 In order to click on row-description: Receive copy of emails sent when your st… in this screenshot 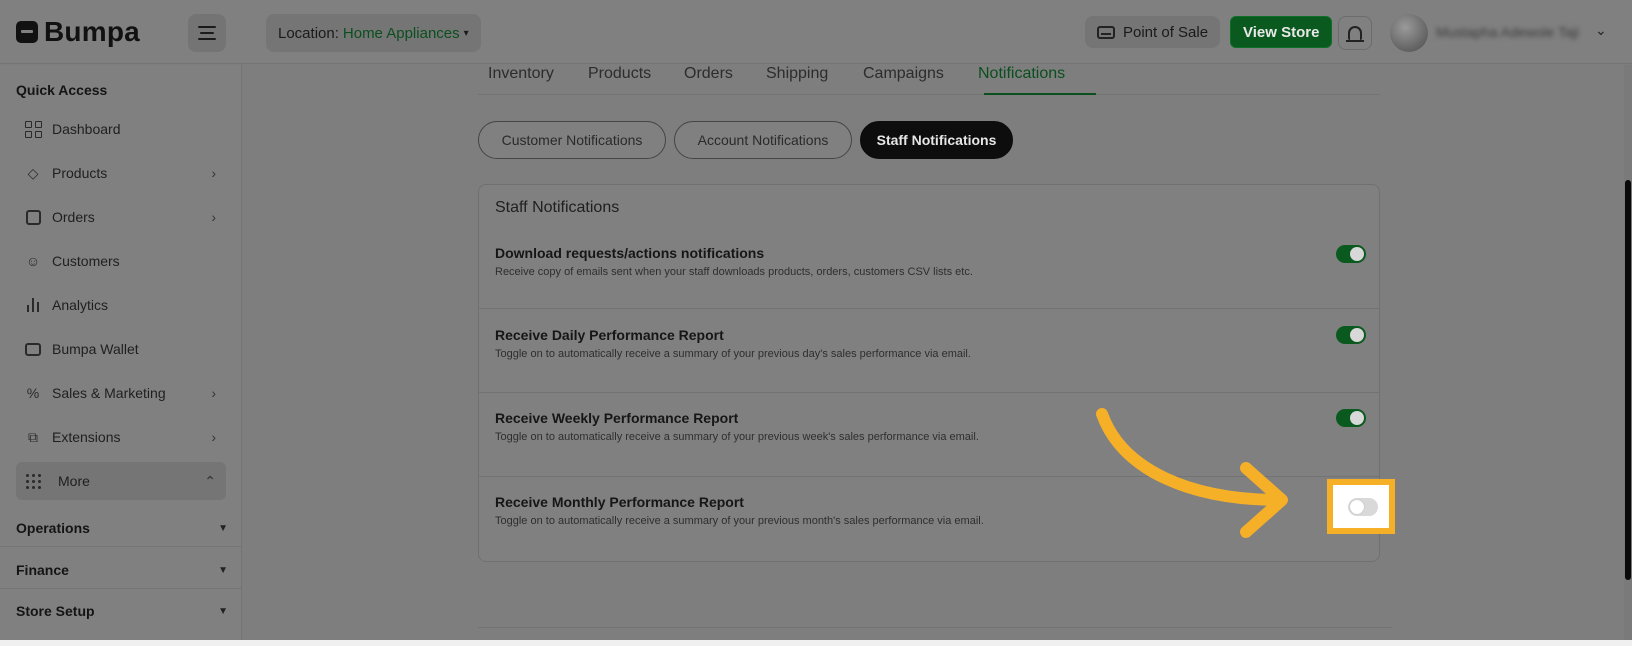, I will do `click(734, 272)`.